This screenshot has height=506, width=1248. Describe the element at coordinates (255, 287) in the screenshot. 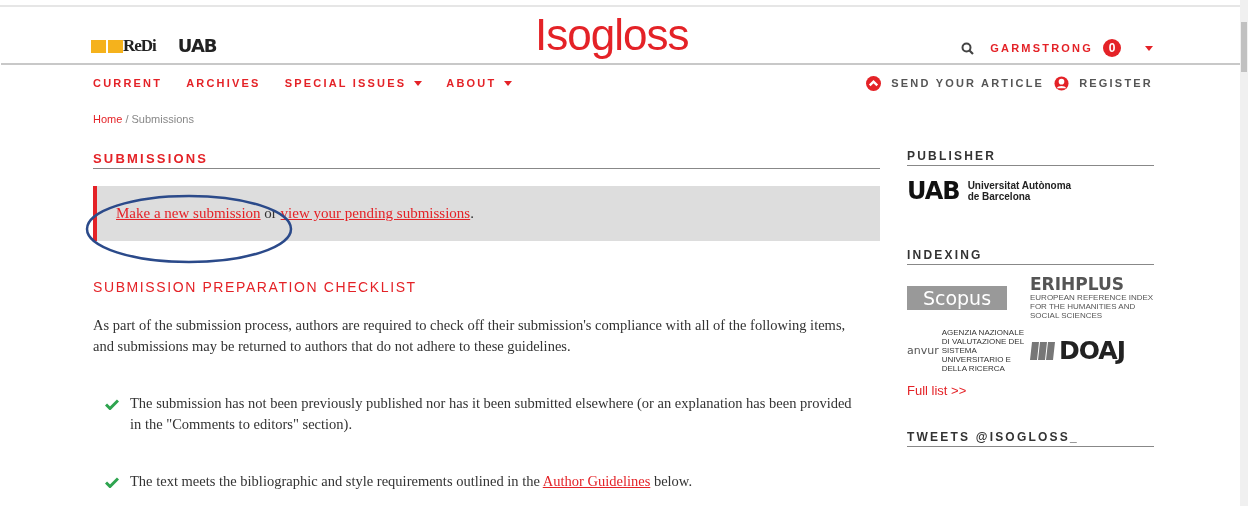

I see `section-heading: SUBMISSION PREPARATION CHECKLIST` at that location.